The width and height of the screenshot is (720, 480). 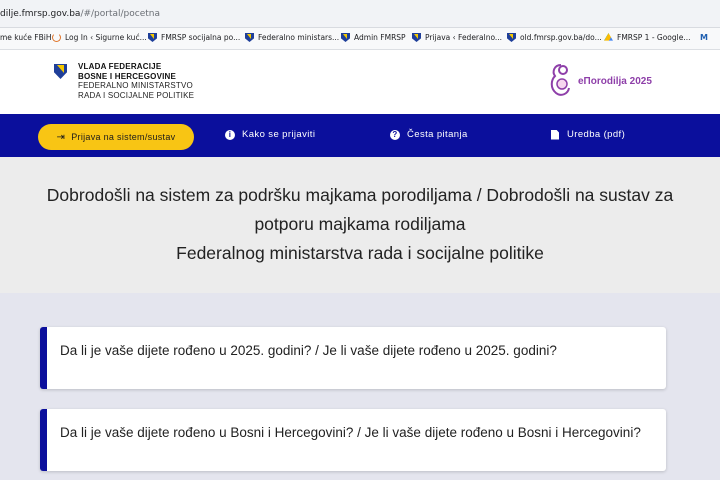 What do you see at coordinates (127, 76) in the screenshot?
I see `gov-line-2: BOSNE I HERCEGOVINE` at bounding box center [127, 76].